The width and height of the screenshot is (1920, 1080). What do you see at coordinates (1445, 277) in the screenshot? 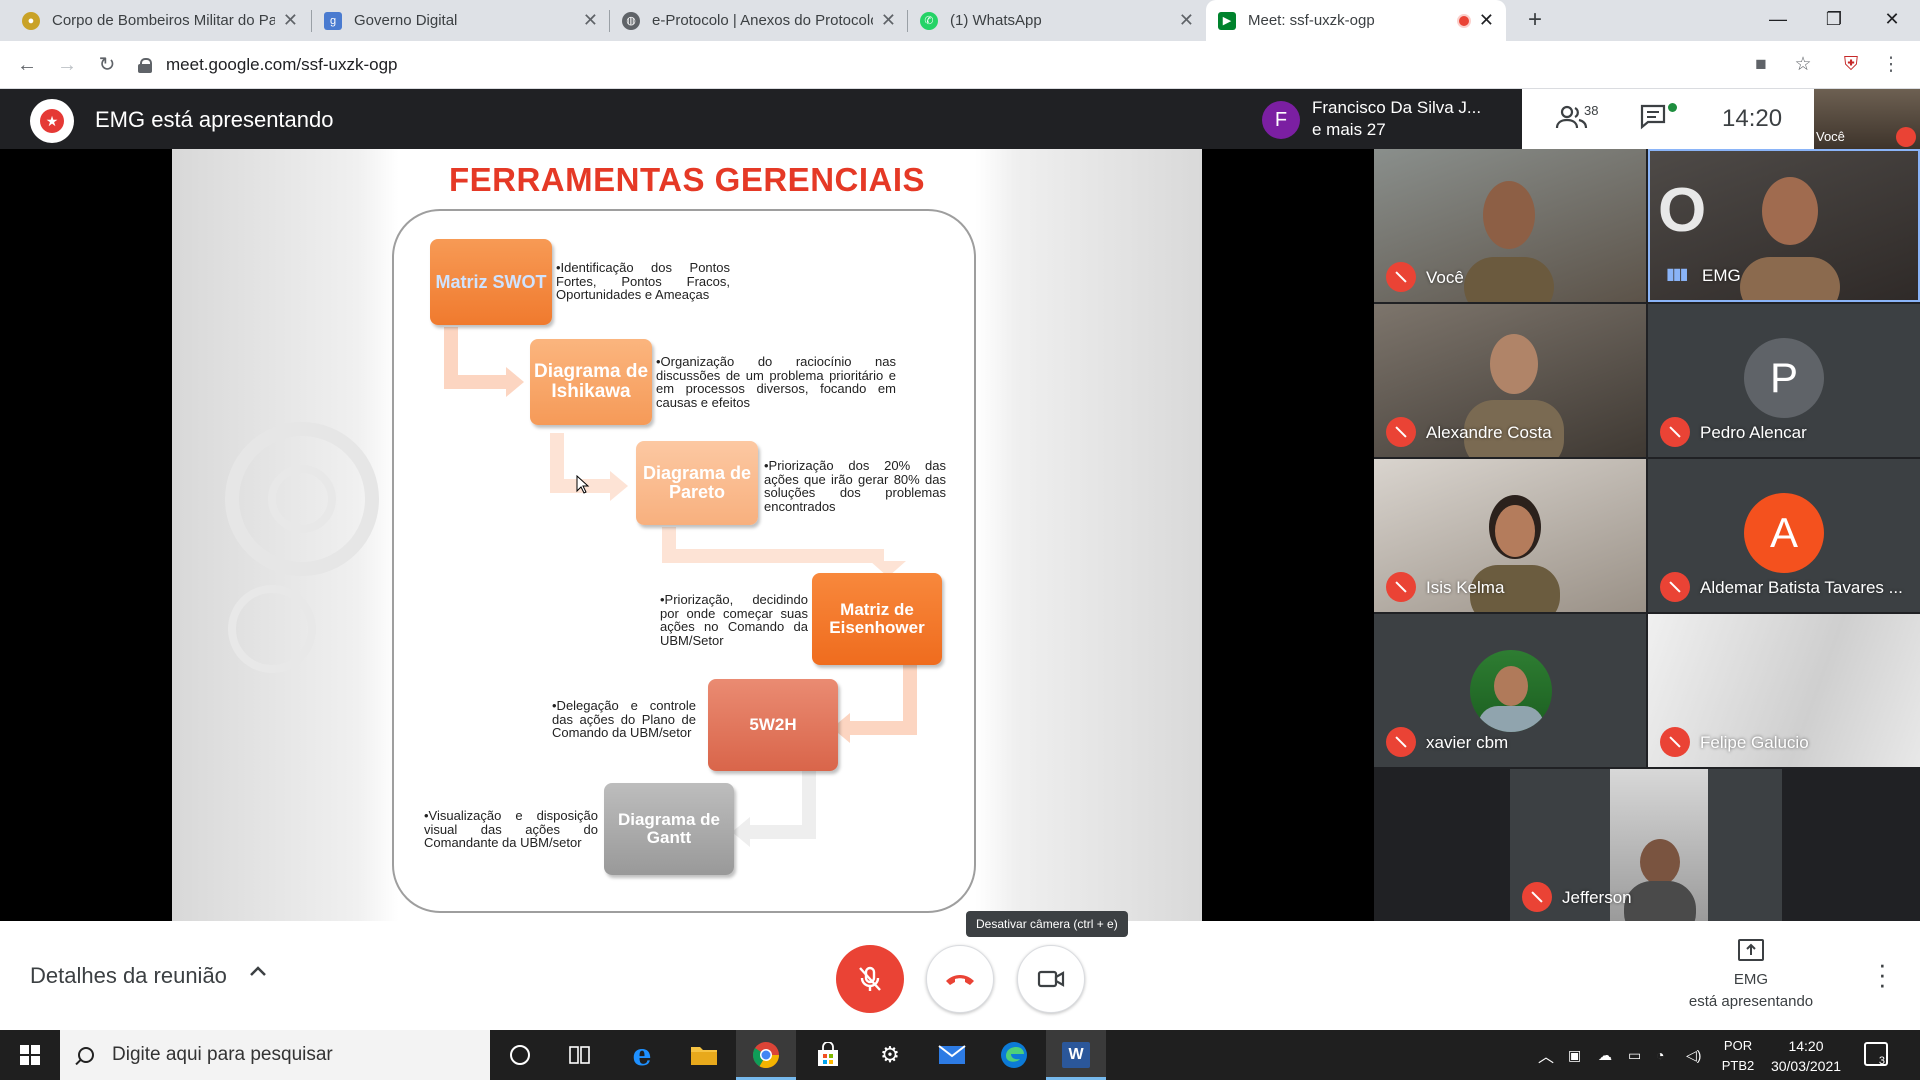
I see `participant-name: Você` at bounding box center [1445, 277].